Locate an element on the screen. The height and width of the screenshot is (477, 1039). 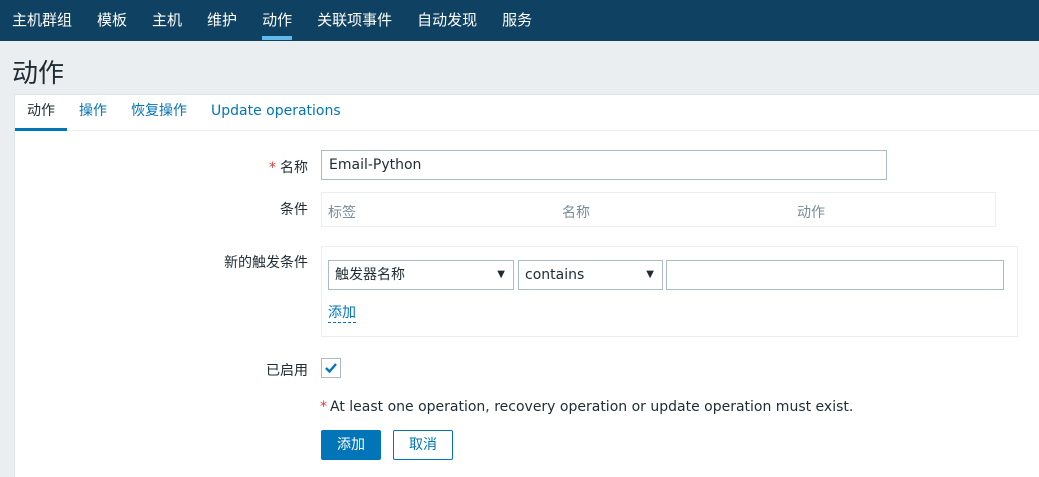
top-nav: 主机群组 模板 主机 维护 动作 关联项事件 自动发现 服务 is located at coordinates (519, 20).